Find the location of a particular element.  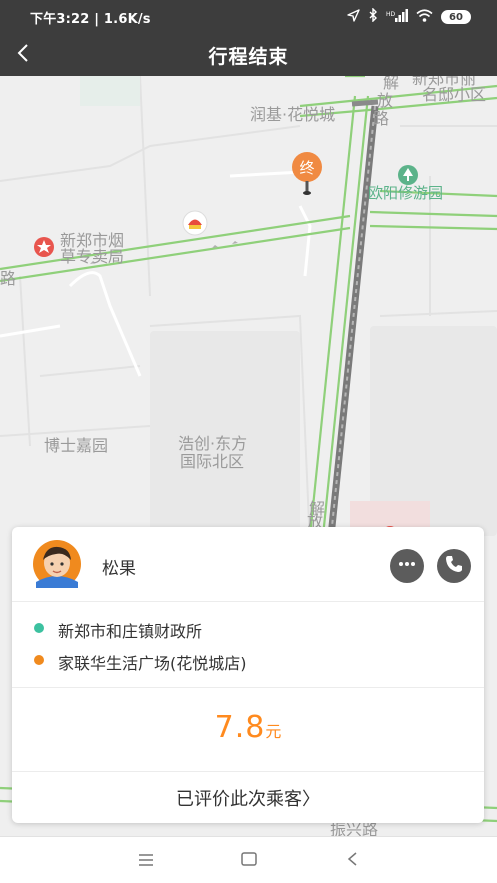

map-label: 振兴路 is located at coordinates (354, 828).